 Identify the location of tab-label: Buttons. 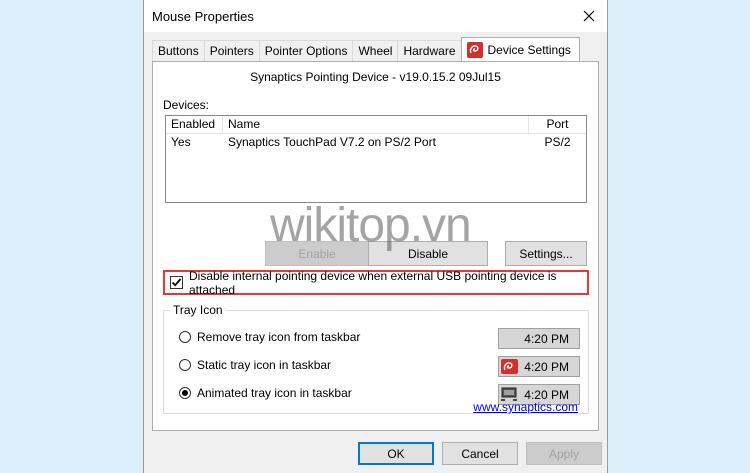
(178, 51).